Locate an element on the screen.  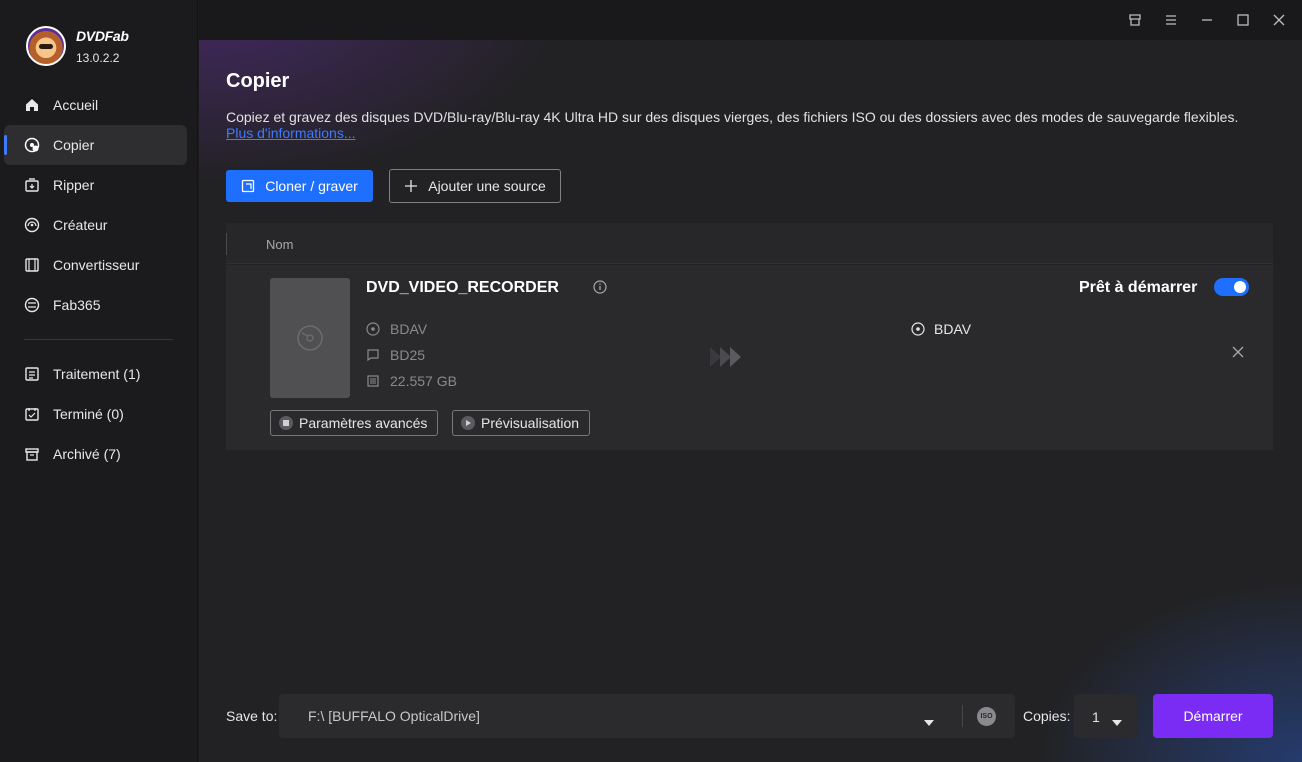
preview-button: Prévisualisation is located at coordinates (521, 423).